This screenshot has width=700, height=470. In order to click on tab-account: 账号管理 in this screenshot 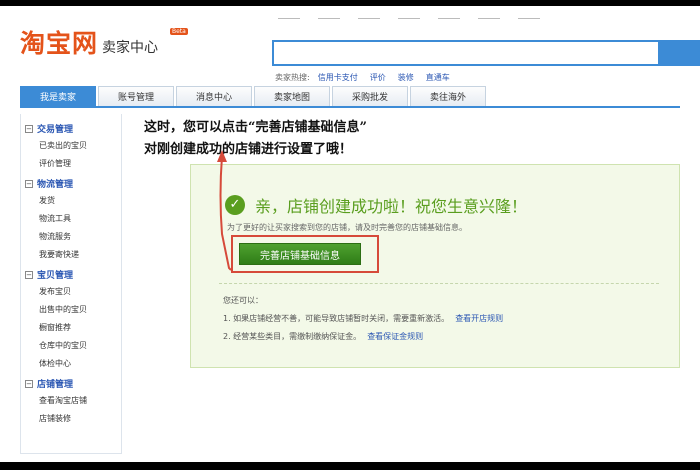, I will do `click(136, 96)`.